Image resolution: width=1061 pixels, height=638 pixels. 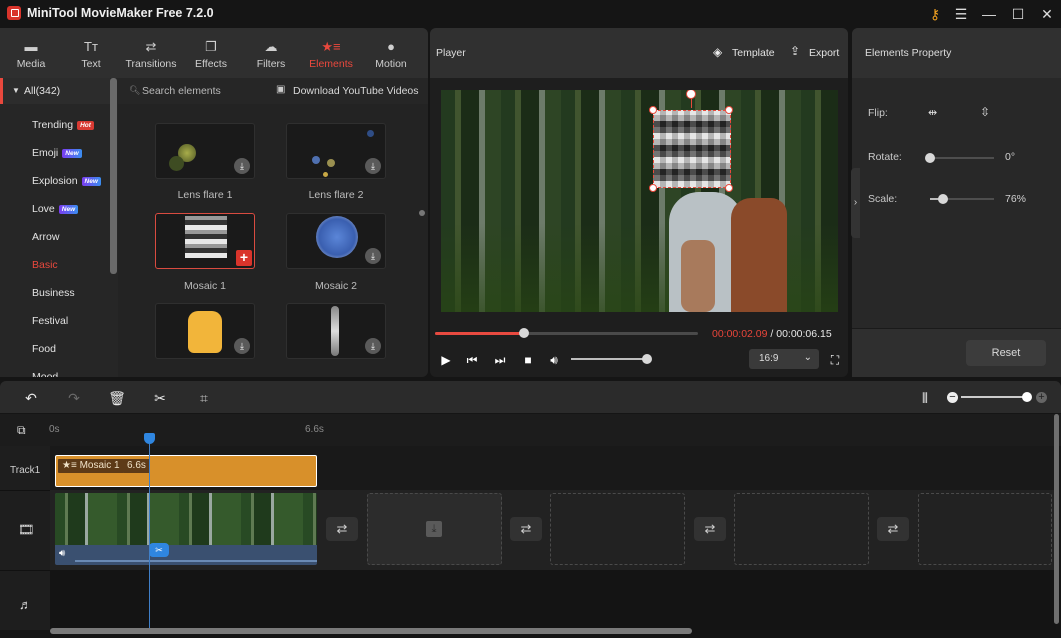 What do you see at coordinates (151, 46) in the screenshot?
I see `transitions-icon: ⇄` at bounding box center [151, 46].